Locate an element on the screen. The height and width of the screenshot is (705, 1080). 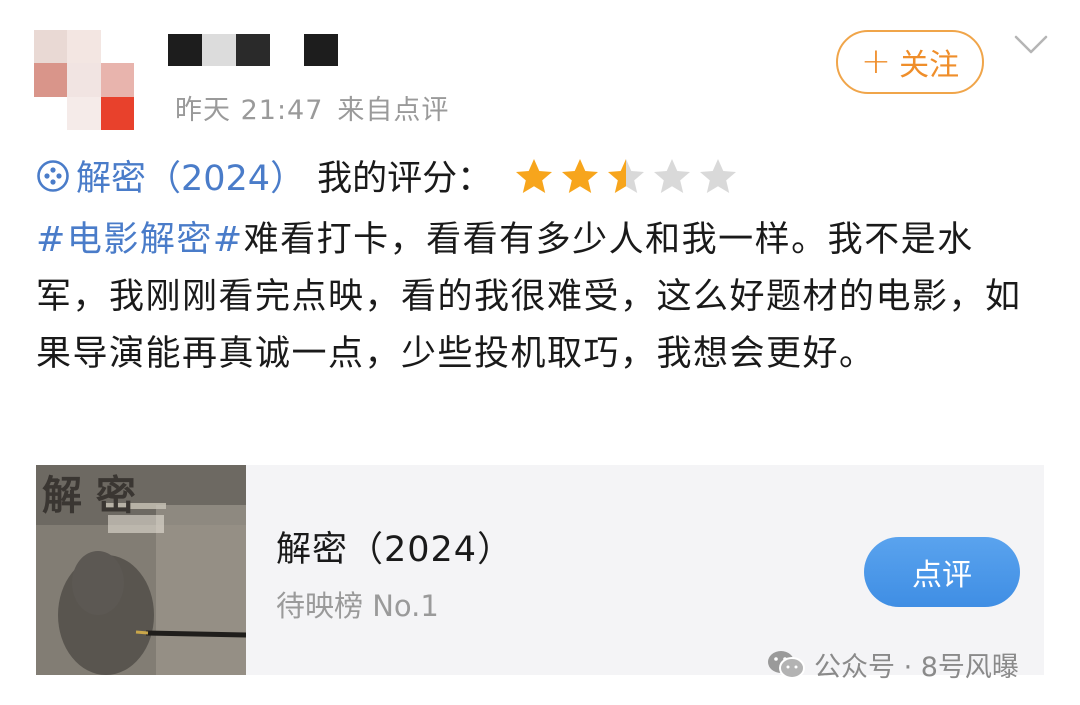
rating-line: 解密（2024） 我的评分： is located at coordinates (387, 175).